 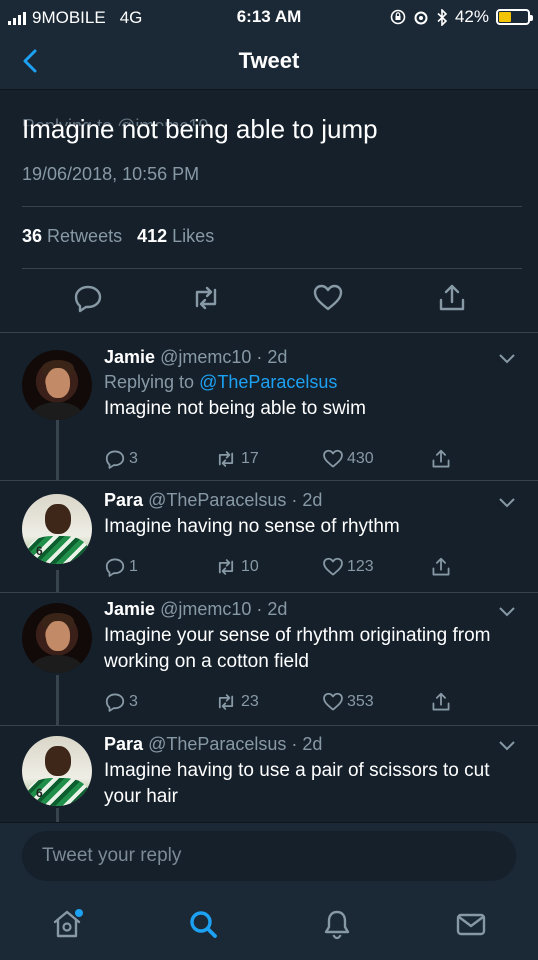 What do you see at coordinates (200, 129) in the screenshot?
I see `main-tweet-text: Imagine not being able to jump` at bounding box center [200, 129].